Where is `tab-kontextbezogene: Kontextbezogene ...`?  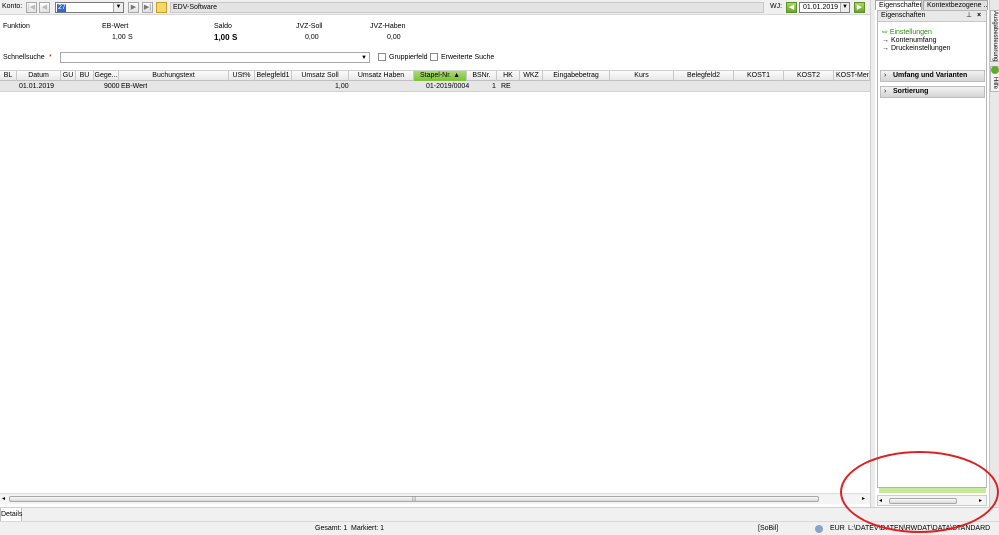
tab-kontextbezogene: Kontextbezogene ... is located at coordinates (955, 5).